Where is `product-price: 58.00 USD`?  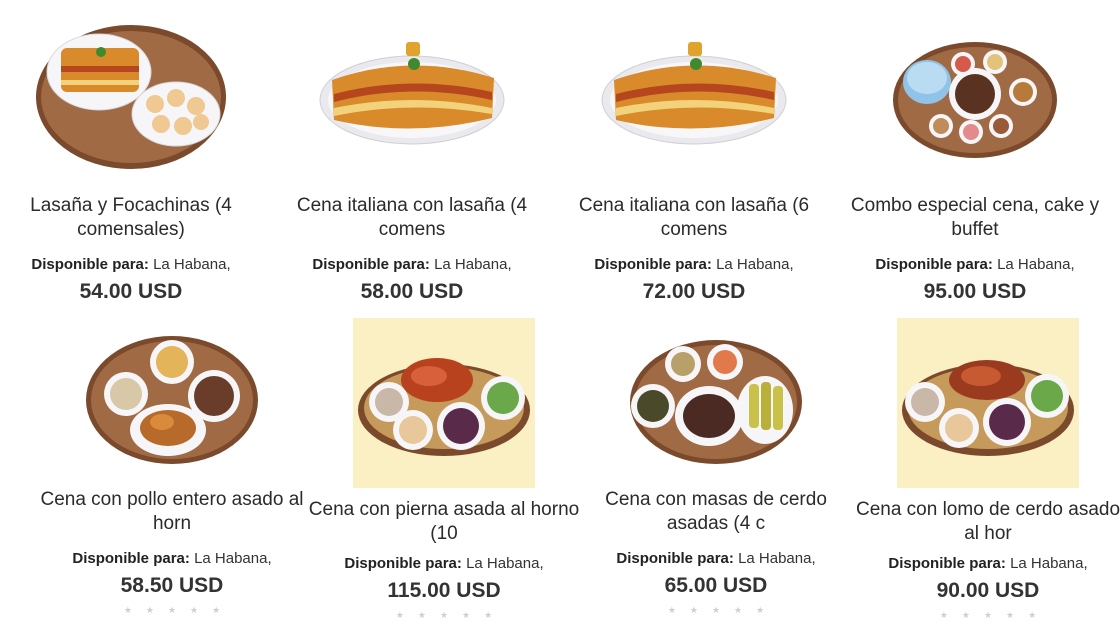
product-price: 58.00 USD is located at coordinates (412, 291).